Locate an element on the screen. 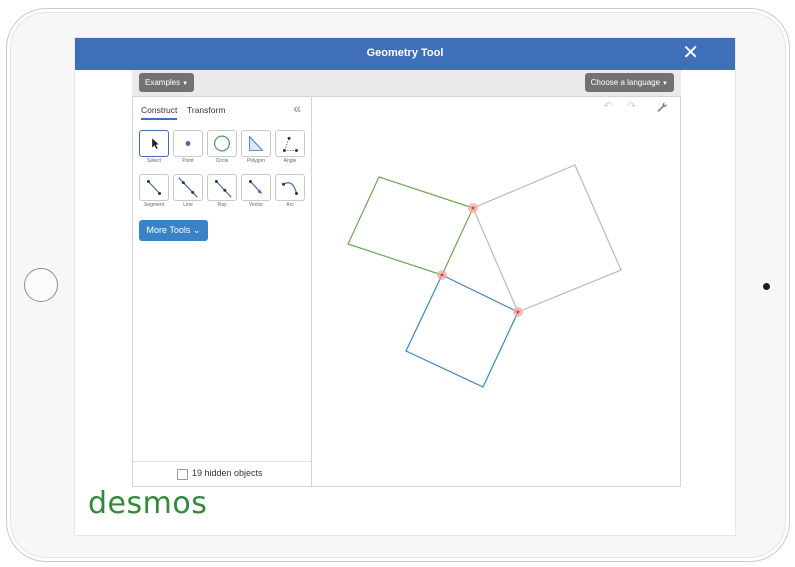 The image size is (795, 567). construction-drawing is located at coordinates (484, 276).